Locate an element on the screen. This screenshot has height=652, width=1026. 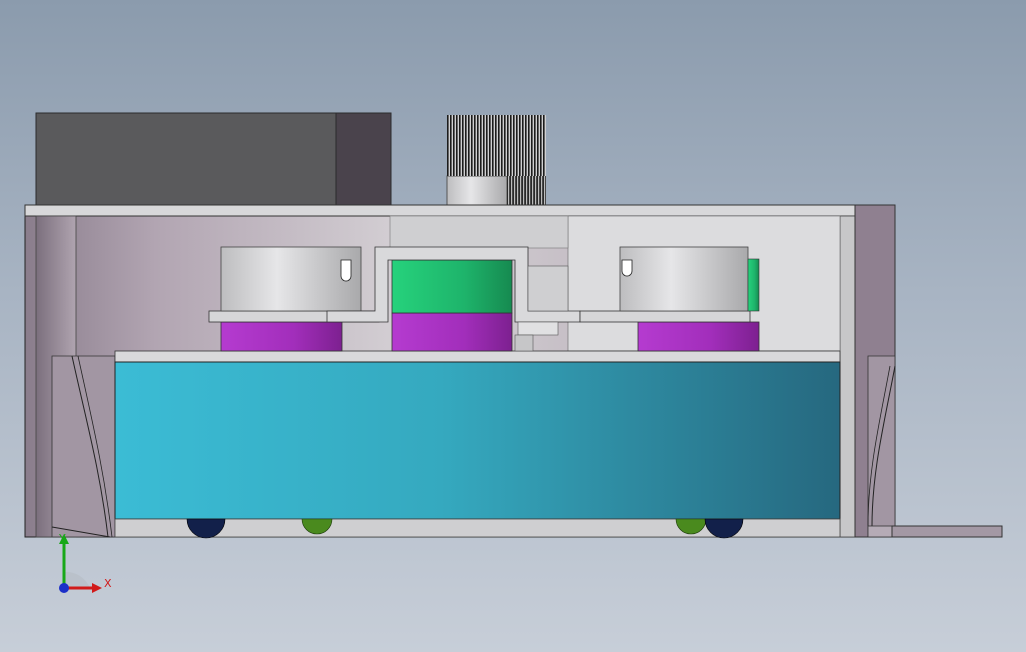
z-axis-icon is located at coordinates (64, 588).